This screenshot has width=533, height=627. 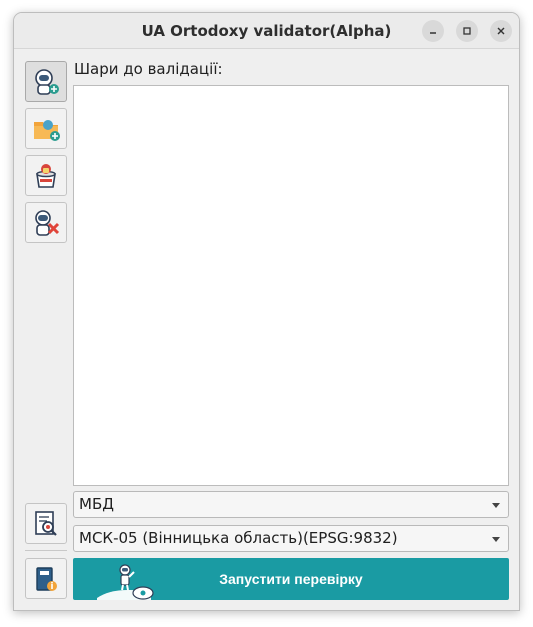 I want to click on run-validation-button: Запустити перевірку, so click(x=291, y=579).